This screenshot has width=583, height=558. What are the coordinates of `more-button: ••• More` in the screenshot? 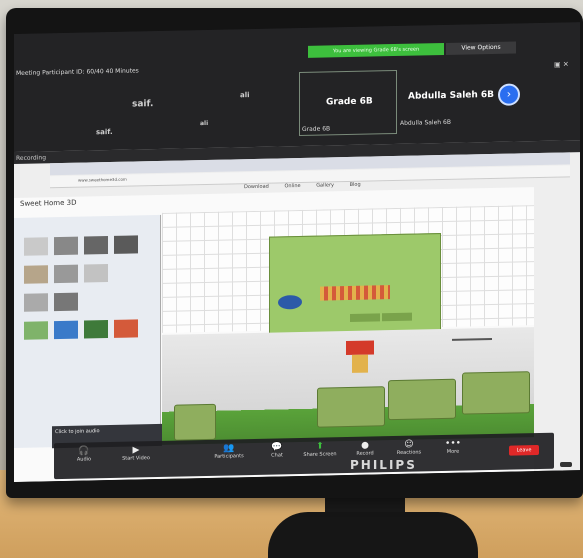 It's located at (453, 446).